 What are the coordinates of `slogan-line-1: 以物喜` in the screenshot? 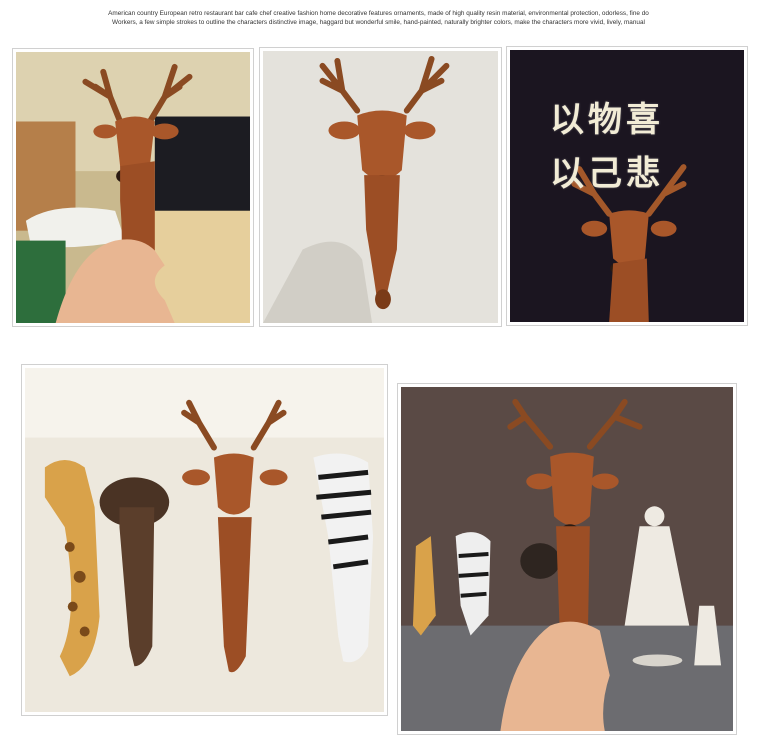 It's located at (607, 120).